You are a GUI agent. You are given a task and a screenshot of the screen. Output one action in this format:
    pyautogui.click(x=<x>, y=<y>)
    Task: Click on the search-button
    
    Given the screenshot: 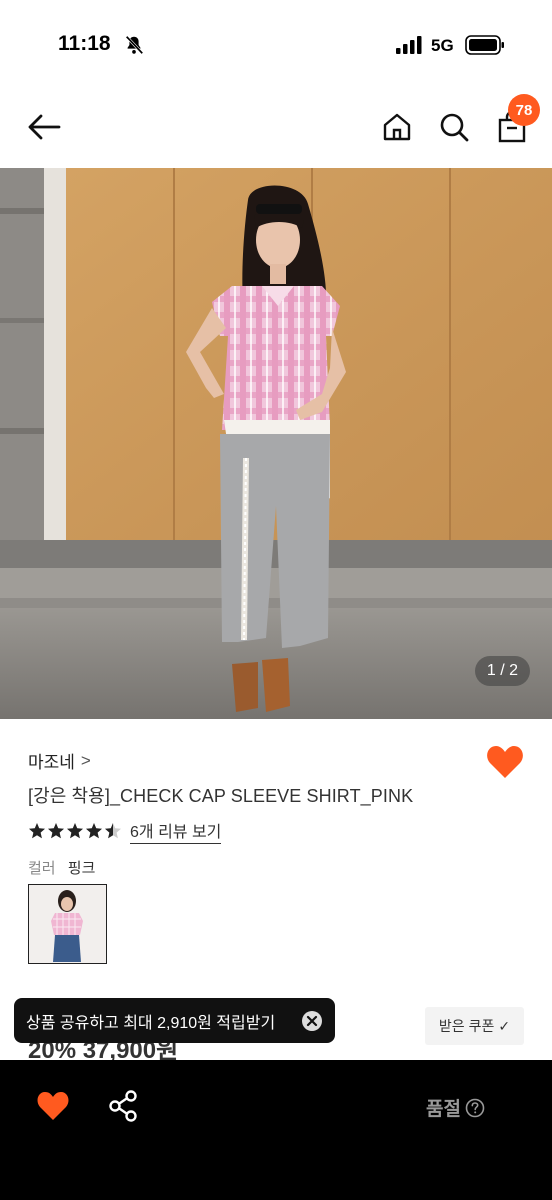 What is the action you would take?
    pyautogui.click(x=454, y=127)
    